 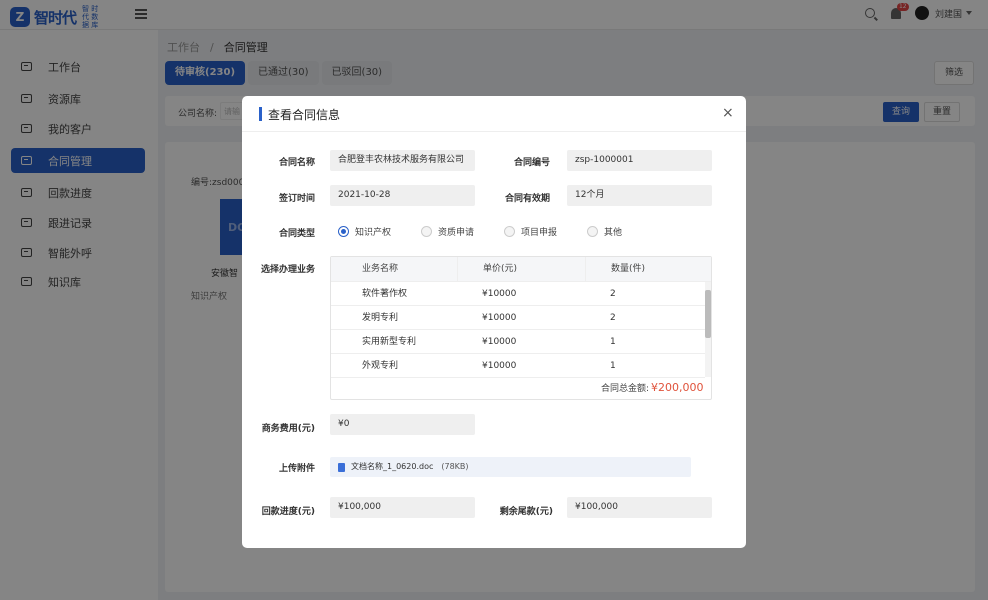 What do you see at coordinates (373, 233) in the screenshot?
I see `radio-label: 知识产权` at bounding box center [373, 233].